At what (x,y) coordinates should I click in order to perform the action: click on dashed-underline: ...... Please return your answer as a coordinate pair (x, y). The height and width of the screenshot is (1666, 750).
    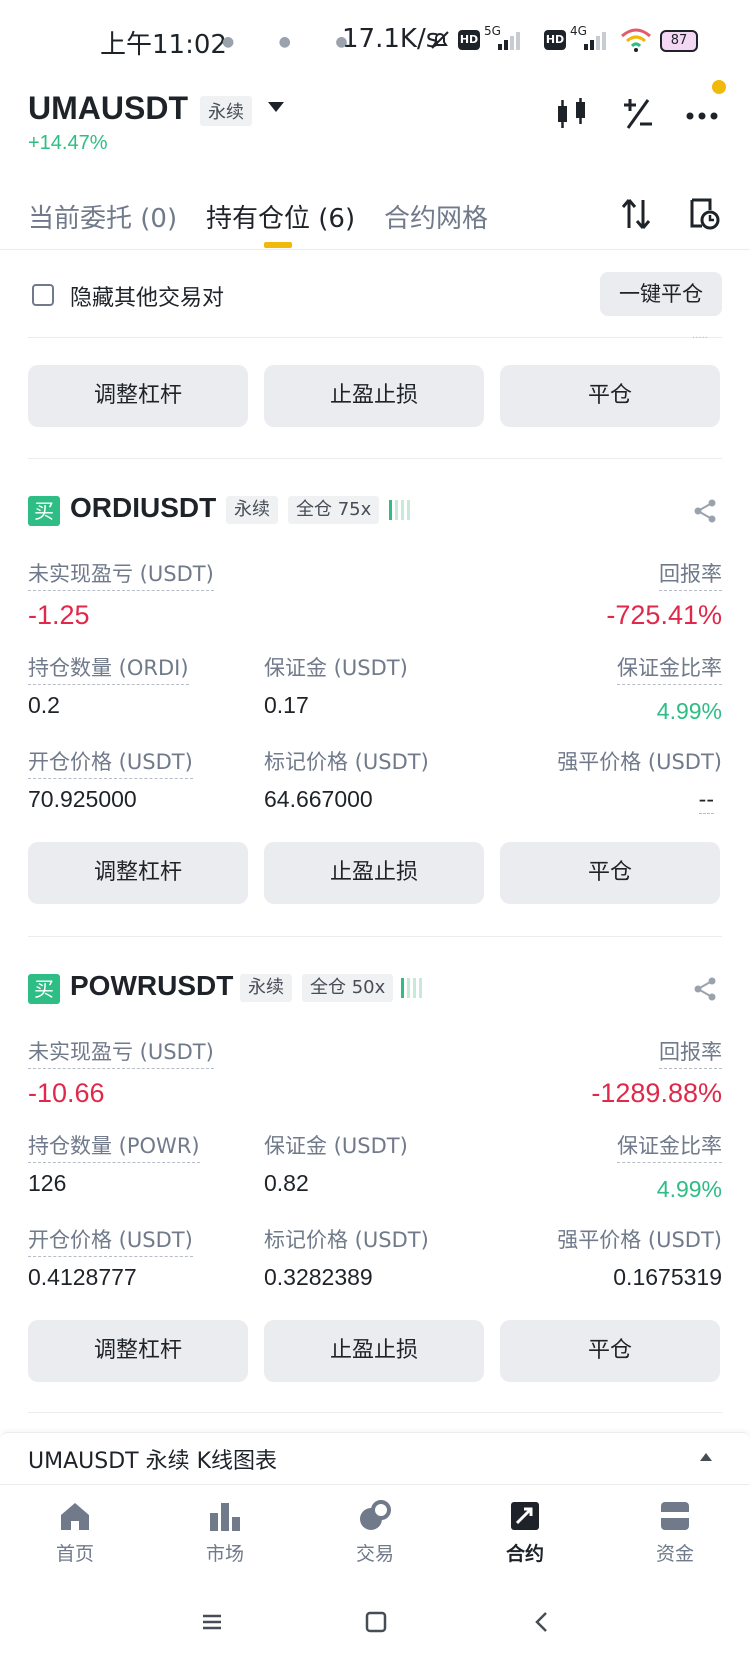
    Looking at the image, I should click on (700, 335).